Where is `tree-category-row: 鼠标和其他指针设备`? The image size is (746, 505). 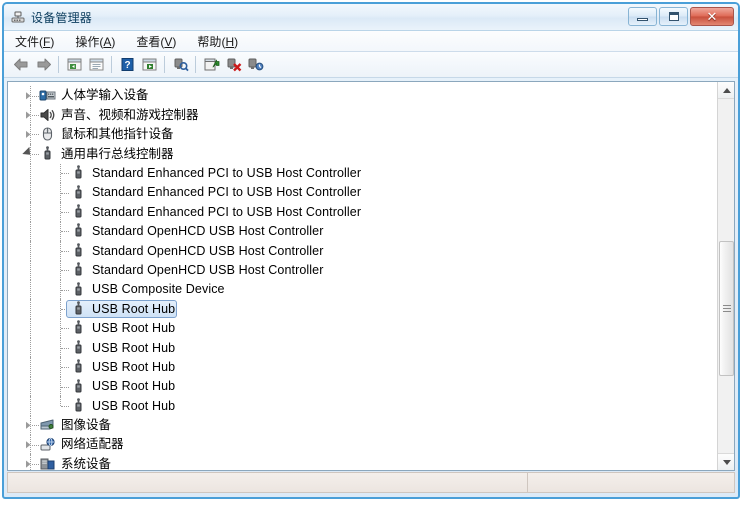
tree-category-row: 鼠标和其他指针设备 is located at coordinates (362, 134).